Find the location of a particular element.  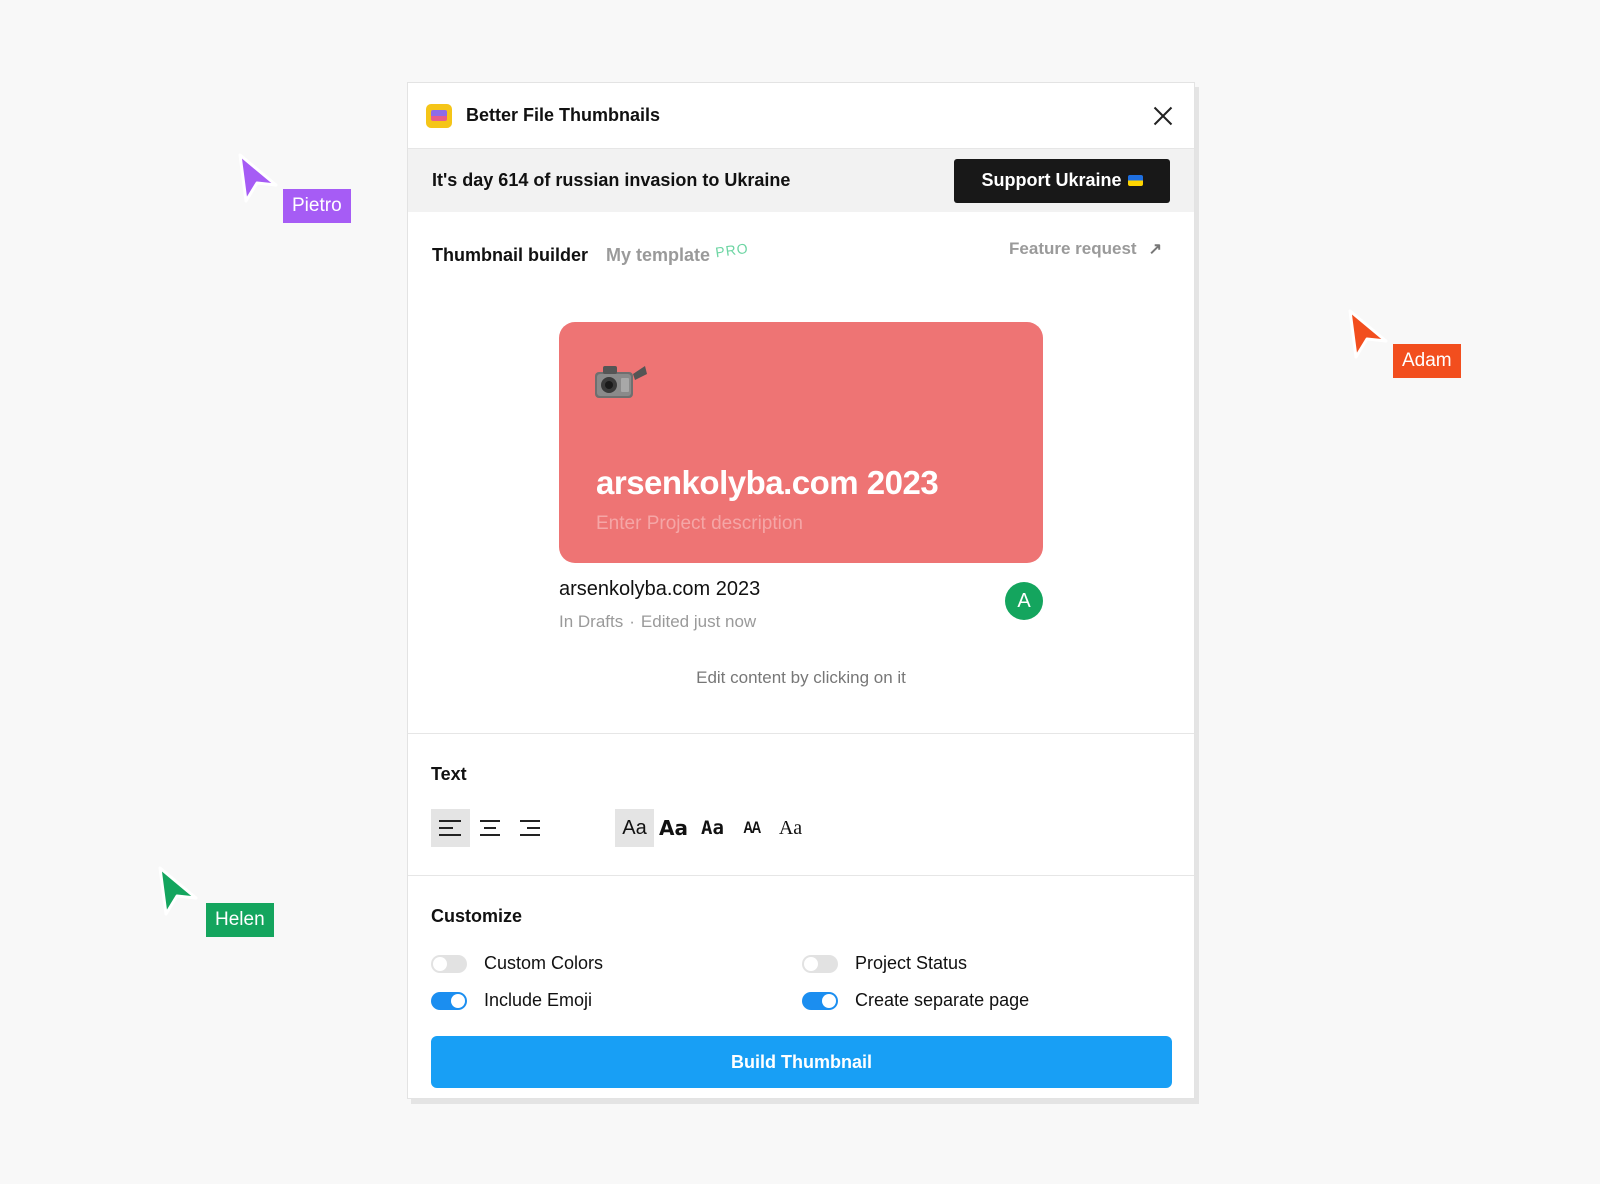

video-camera-emoji-icon is located at coordinates (621, 380).